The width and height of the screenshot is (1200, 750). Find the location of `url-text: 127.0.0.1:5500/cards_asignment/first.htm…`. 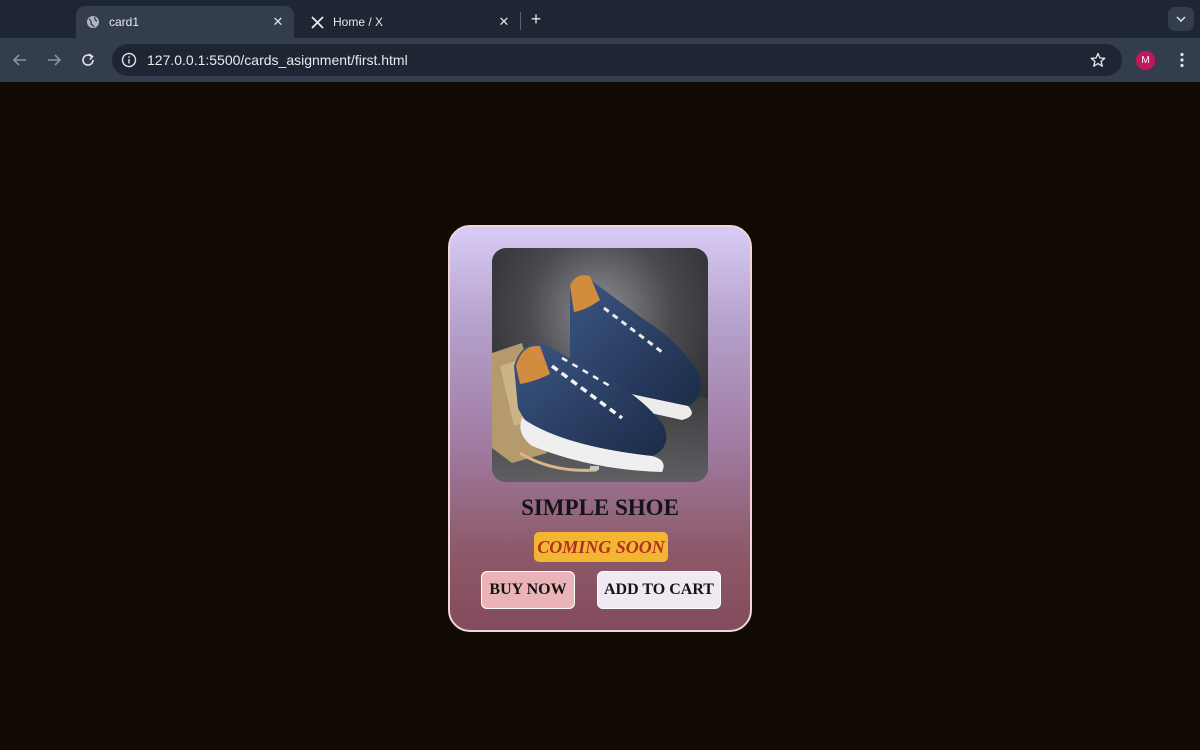

url-text: 127.0.0.1:5500/cards_asignment/first.htm… is located at coordinates (277, 60).